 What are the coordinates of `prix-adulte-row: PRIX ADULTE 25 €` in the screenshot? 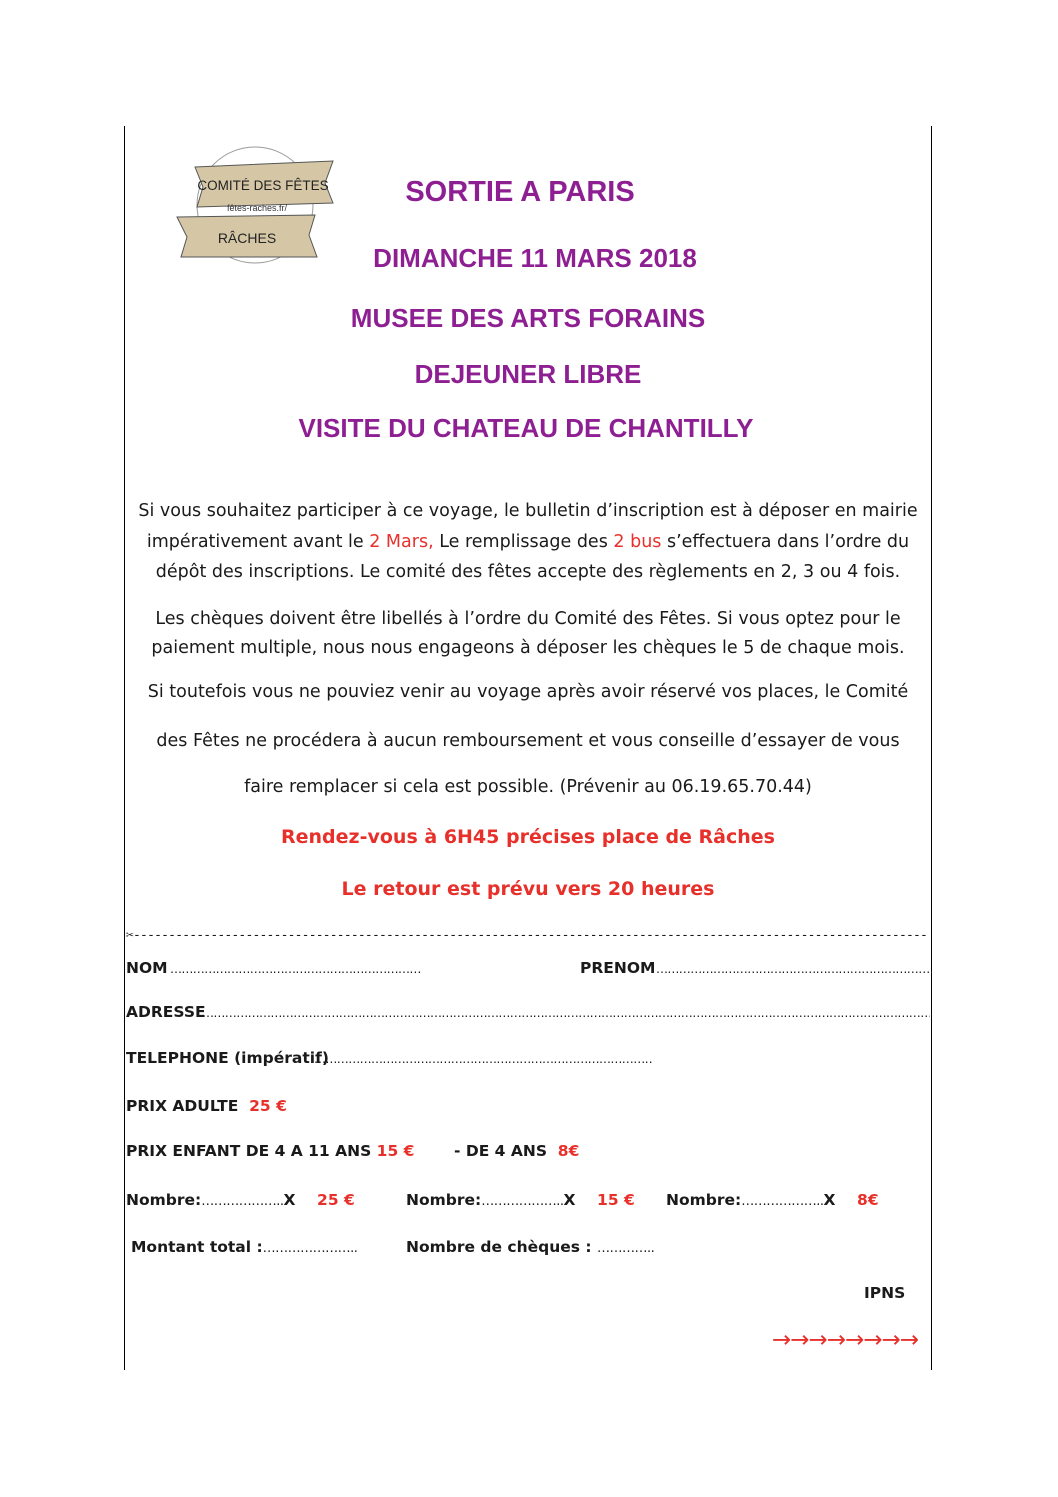 It's located at (206, 1106).